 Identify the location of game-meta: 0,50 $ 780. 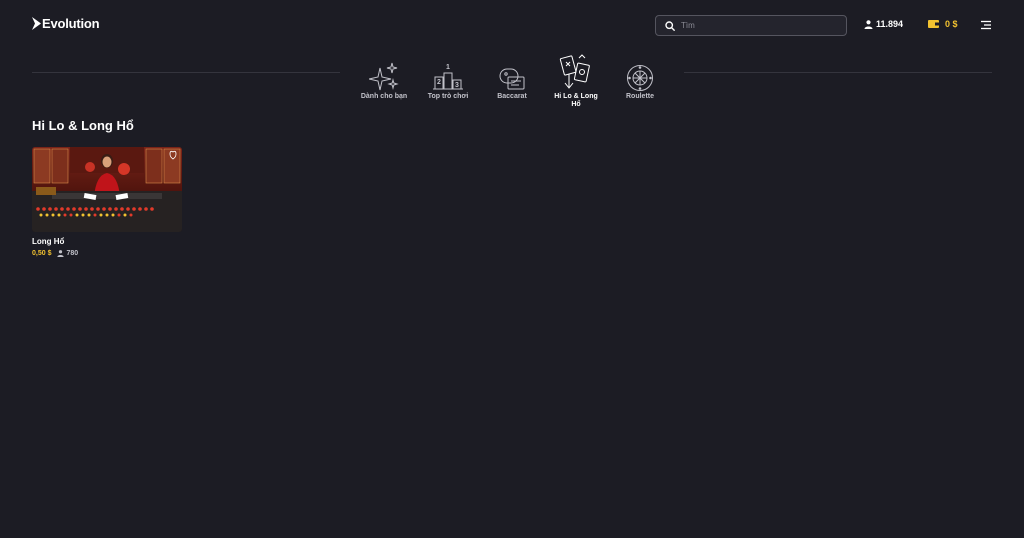
(107, 253).